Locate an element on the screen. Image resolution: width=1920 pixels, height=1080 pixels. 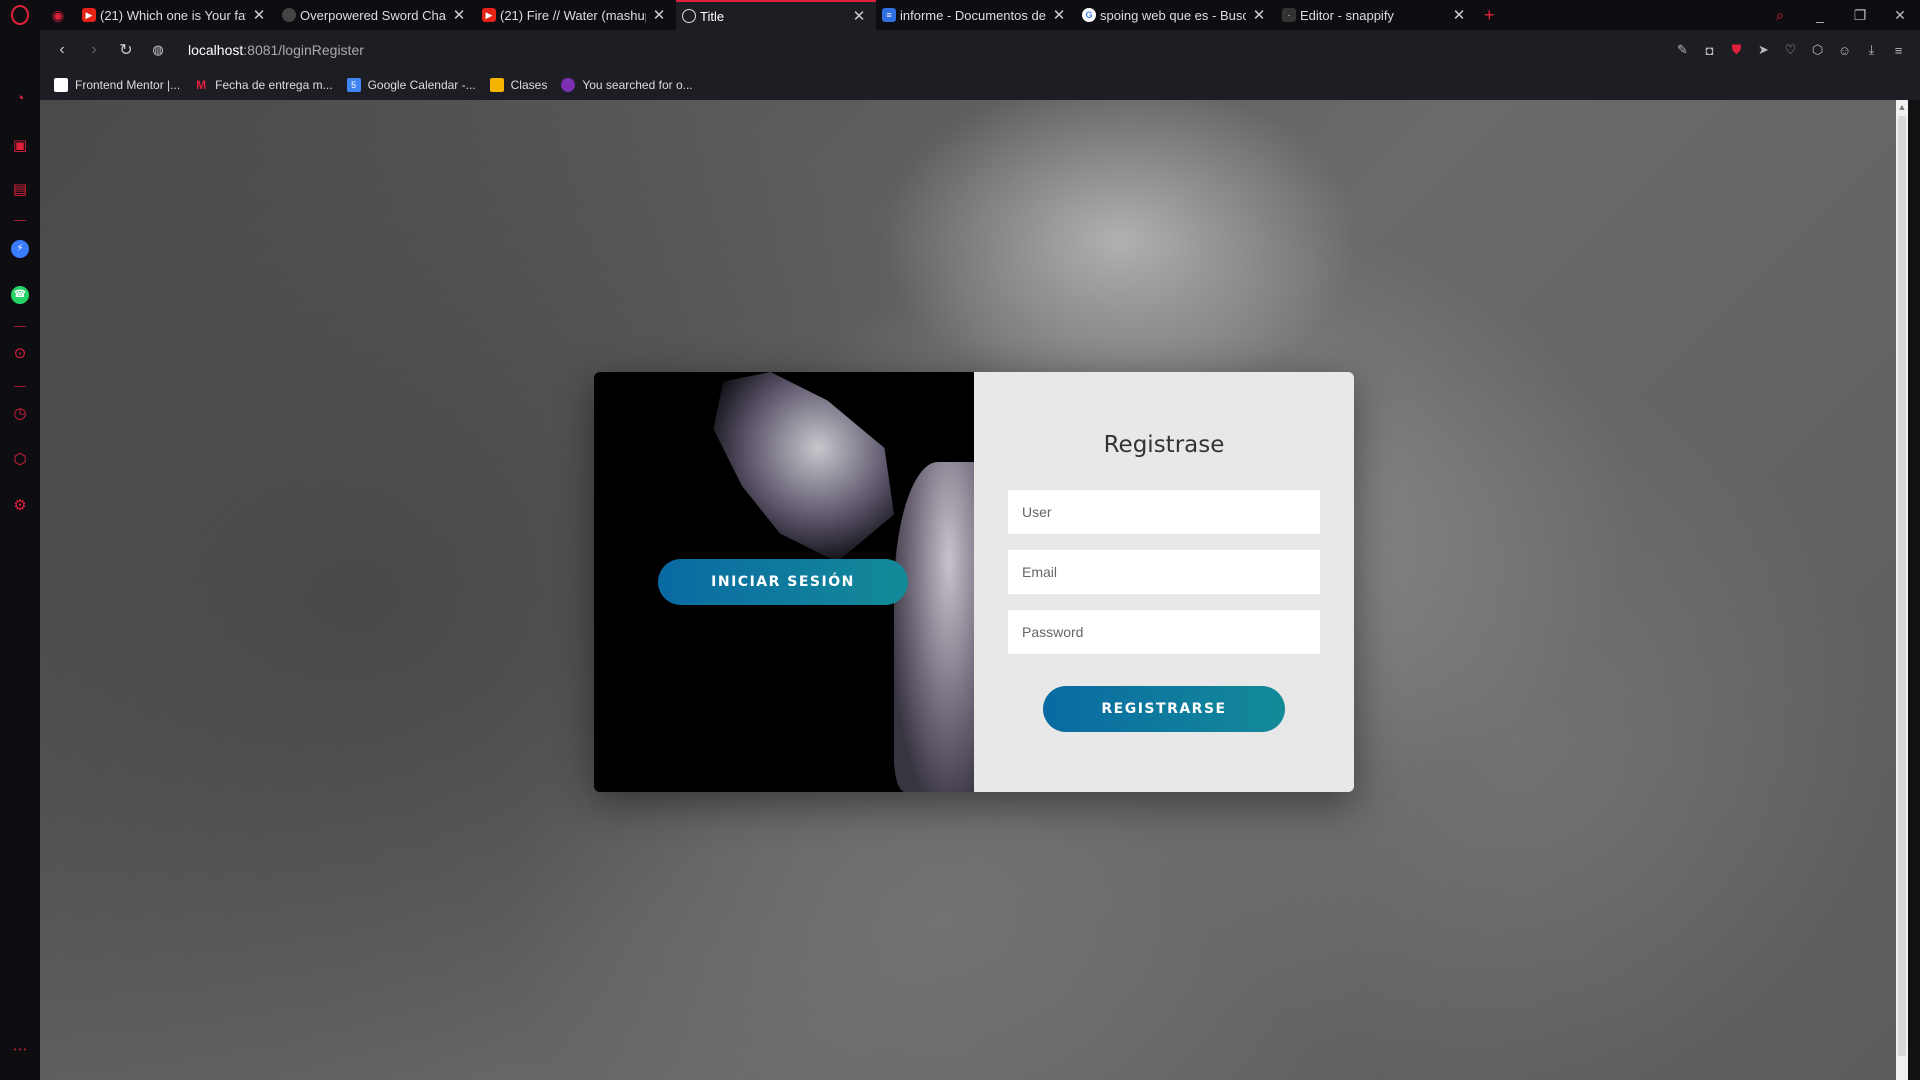
gamepad-icon: ◉ is located at coordinates (58, 15).